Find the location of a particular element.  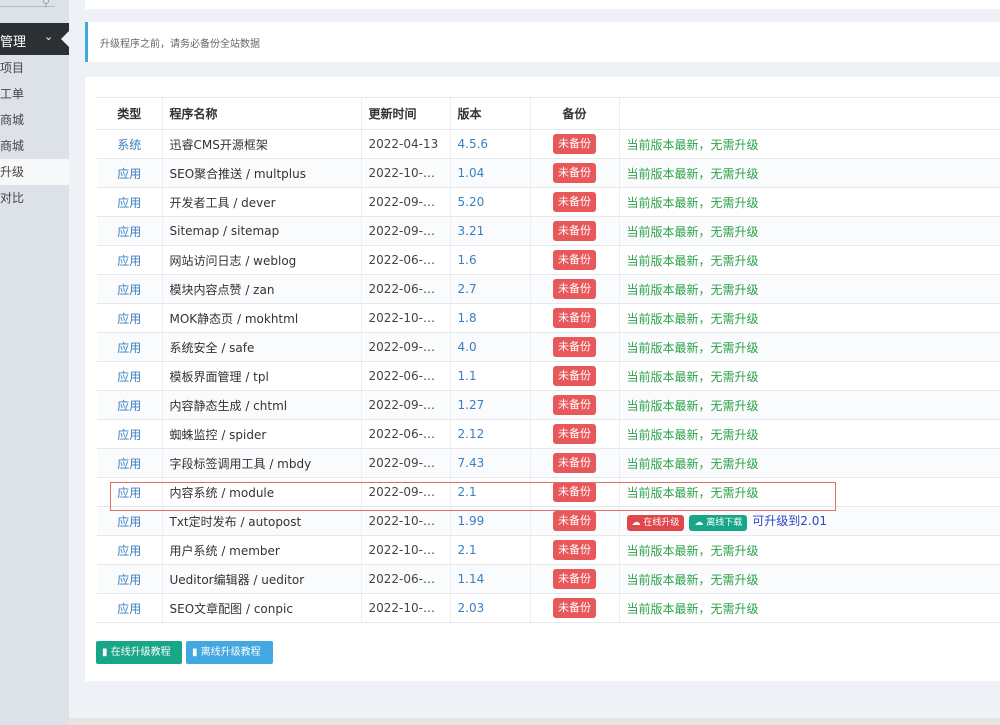

cell-name: SEO聚合推送 / multplus is located at coordinates (262, 173).